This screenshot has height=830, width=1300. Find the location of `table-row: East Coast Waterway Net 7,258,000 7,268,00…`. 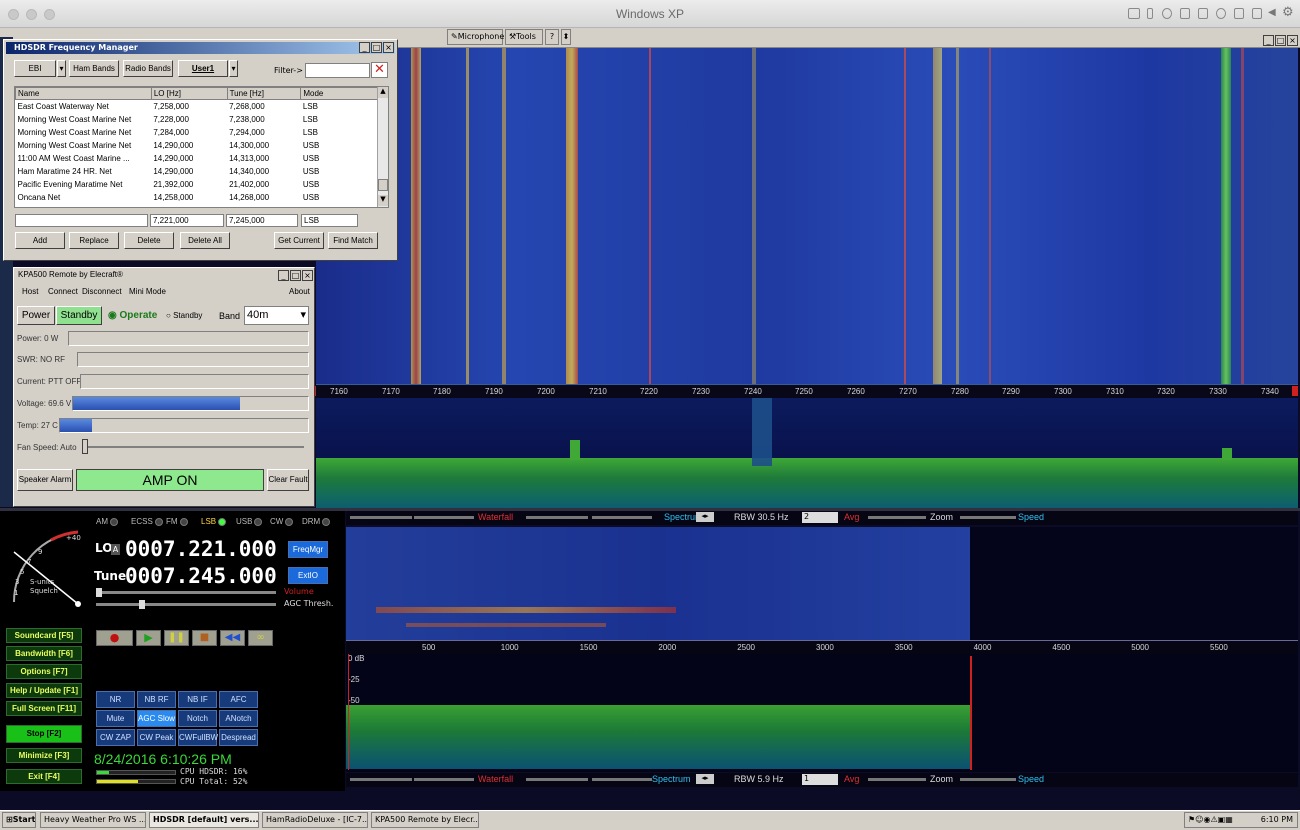

table-row: East Coast Waterway Net 7,258,000 7,268,00… is located at coordinates (197, 106).